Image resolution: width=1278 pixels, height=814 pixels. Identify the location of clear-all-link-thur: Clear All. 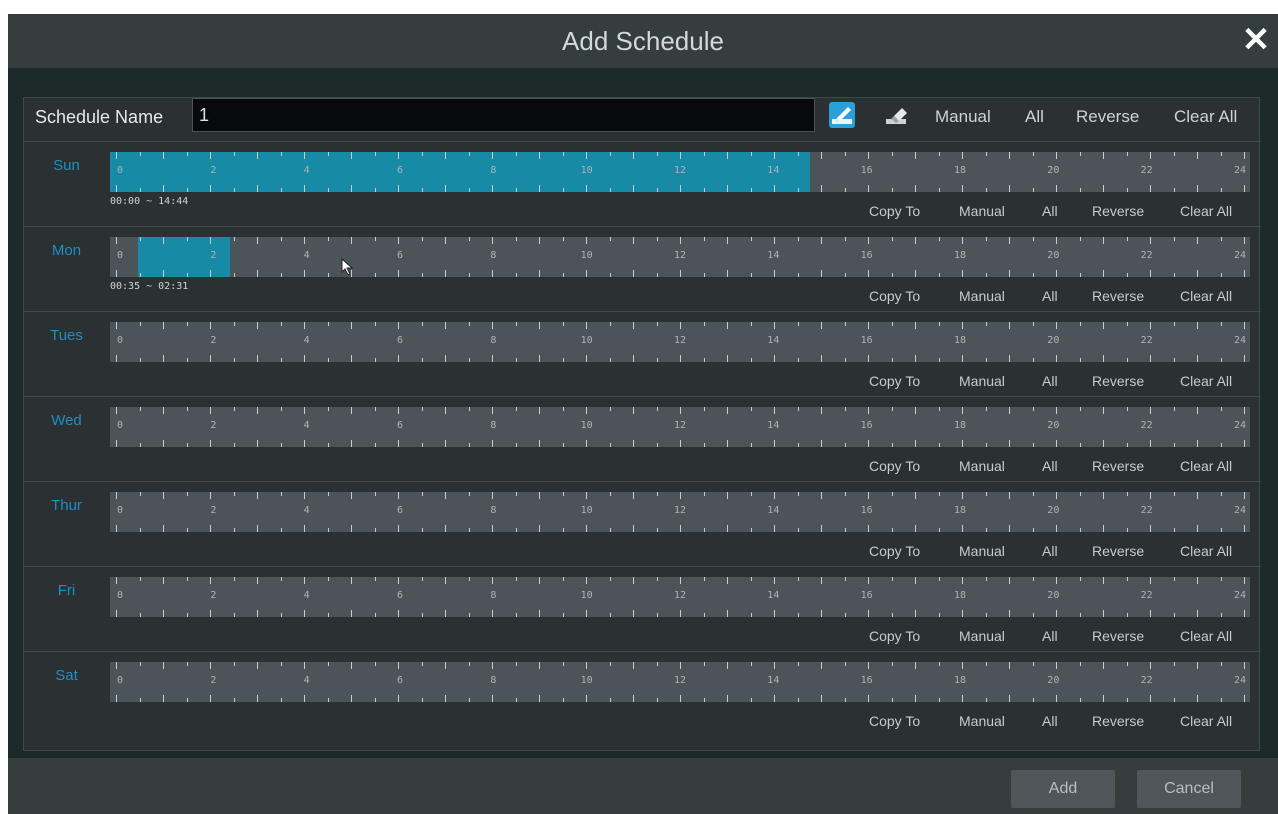
(1206, 551).